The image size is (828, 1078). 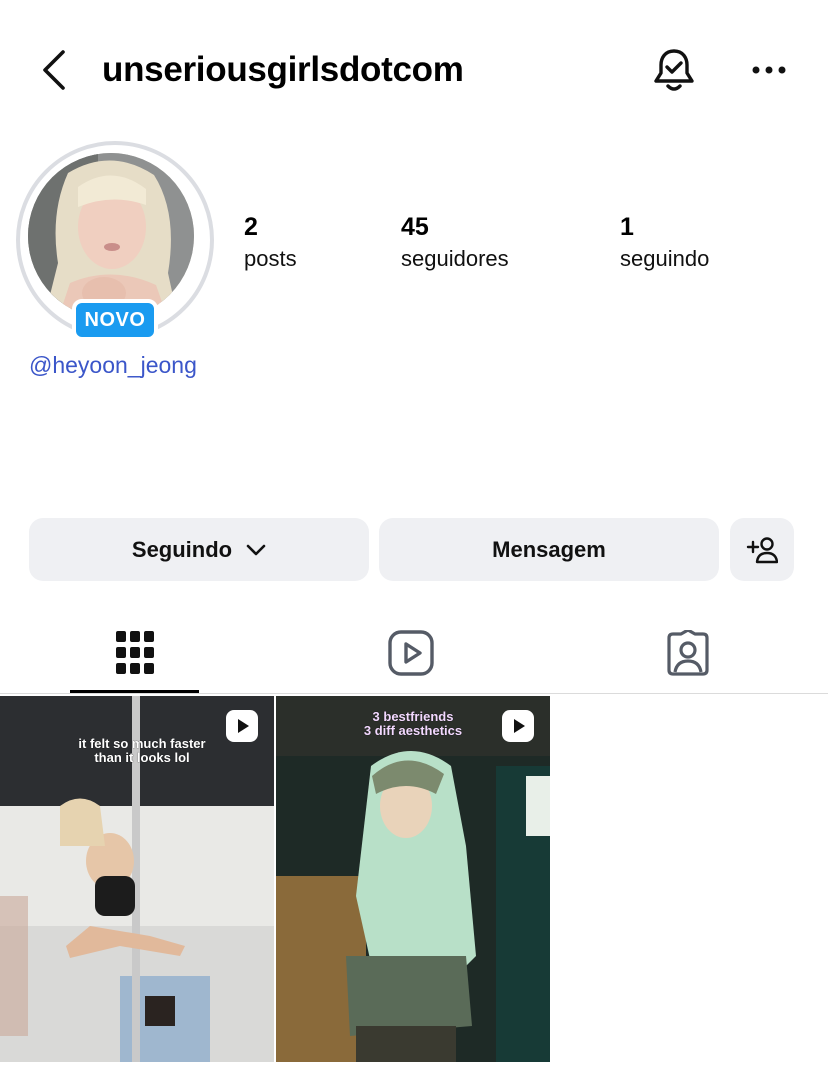 I want to click on profile-username-title: unseriousgirlsdotcom, so click(x=283, y=69).